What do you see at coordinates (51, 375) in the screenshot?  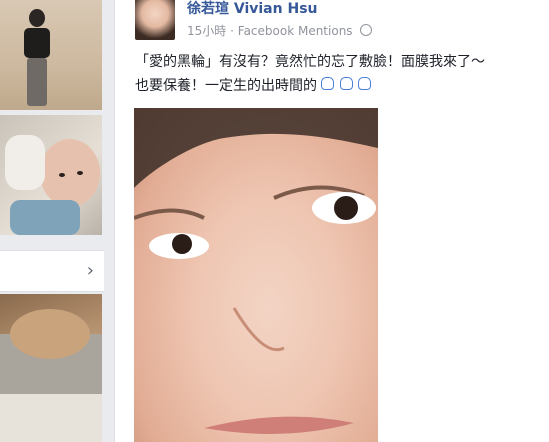 I see `pet-photo` at bounding box center [51, 375].